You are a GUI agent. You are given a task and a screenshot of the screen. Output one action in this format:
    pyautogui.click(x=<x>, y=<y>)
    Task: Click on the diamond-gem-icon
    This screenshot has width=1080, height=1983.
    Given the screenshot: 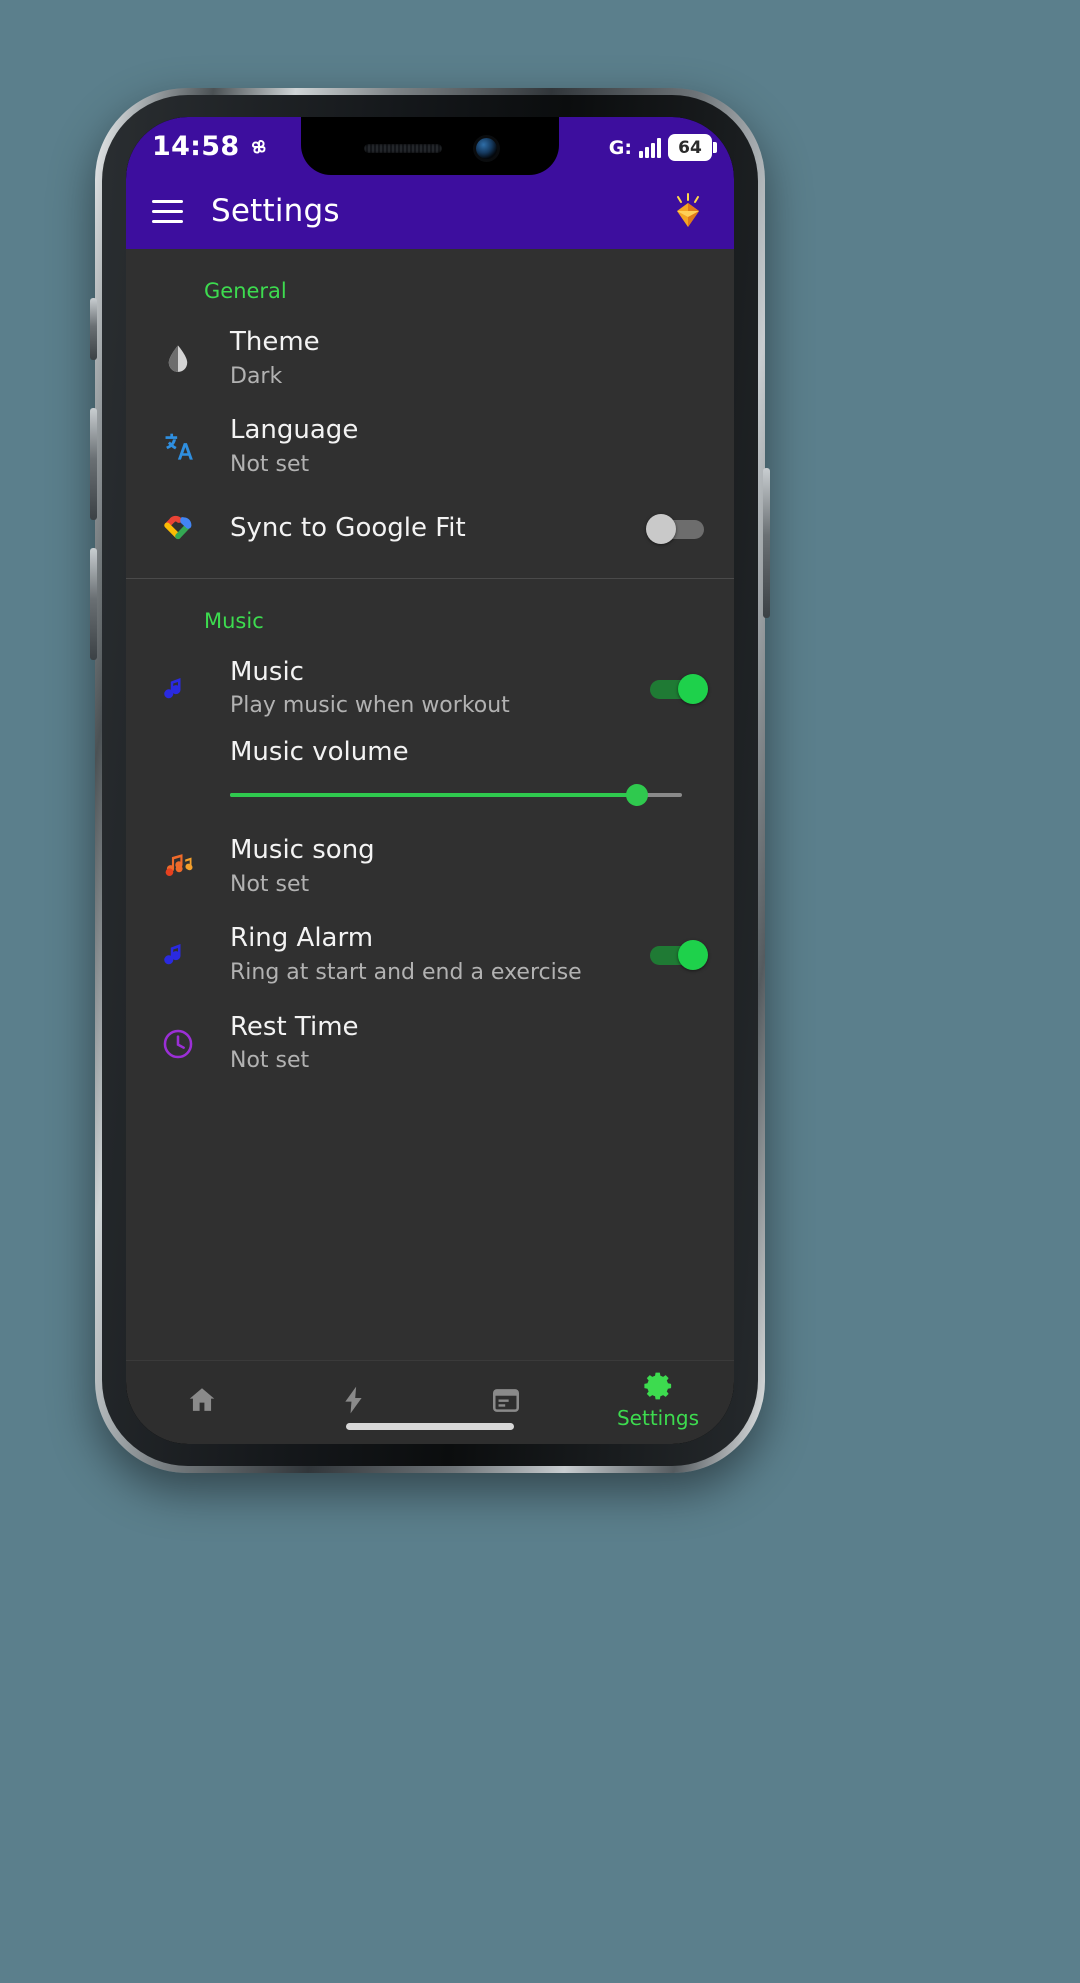 What is the action you would take?
    pyautogui.click(x=688, y=211)
    